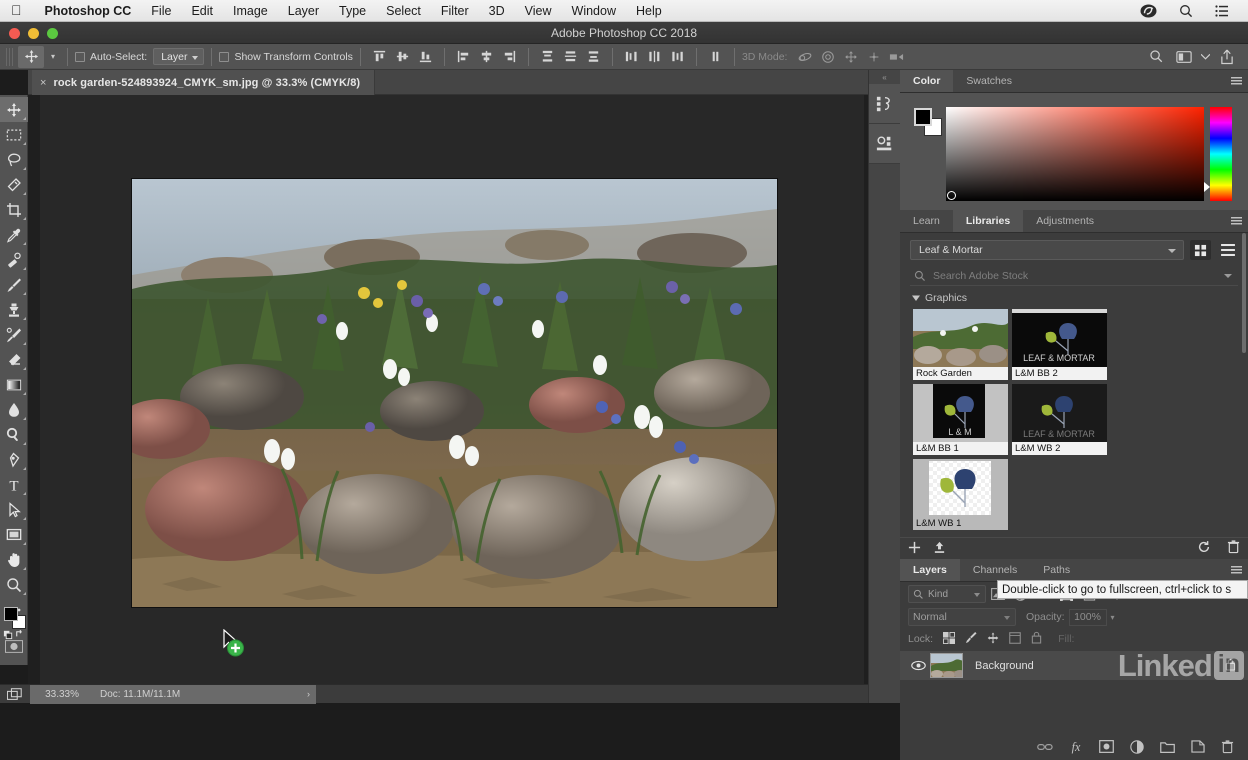 The height and width of the screenshot is (760, 1248). Describe the element at coordinates (250, 11) in the screenshot. I see `menu-item-image: Image` at that location.